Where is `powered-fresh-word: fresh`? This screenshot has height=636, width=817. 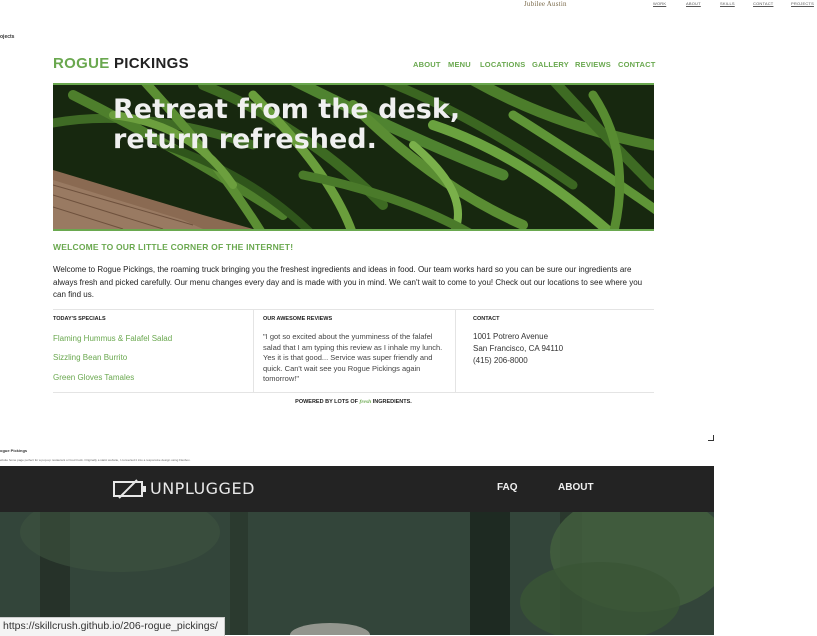
powered-fresh-word: fresh is located at coordinates (365, 402).